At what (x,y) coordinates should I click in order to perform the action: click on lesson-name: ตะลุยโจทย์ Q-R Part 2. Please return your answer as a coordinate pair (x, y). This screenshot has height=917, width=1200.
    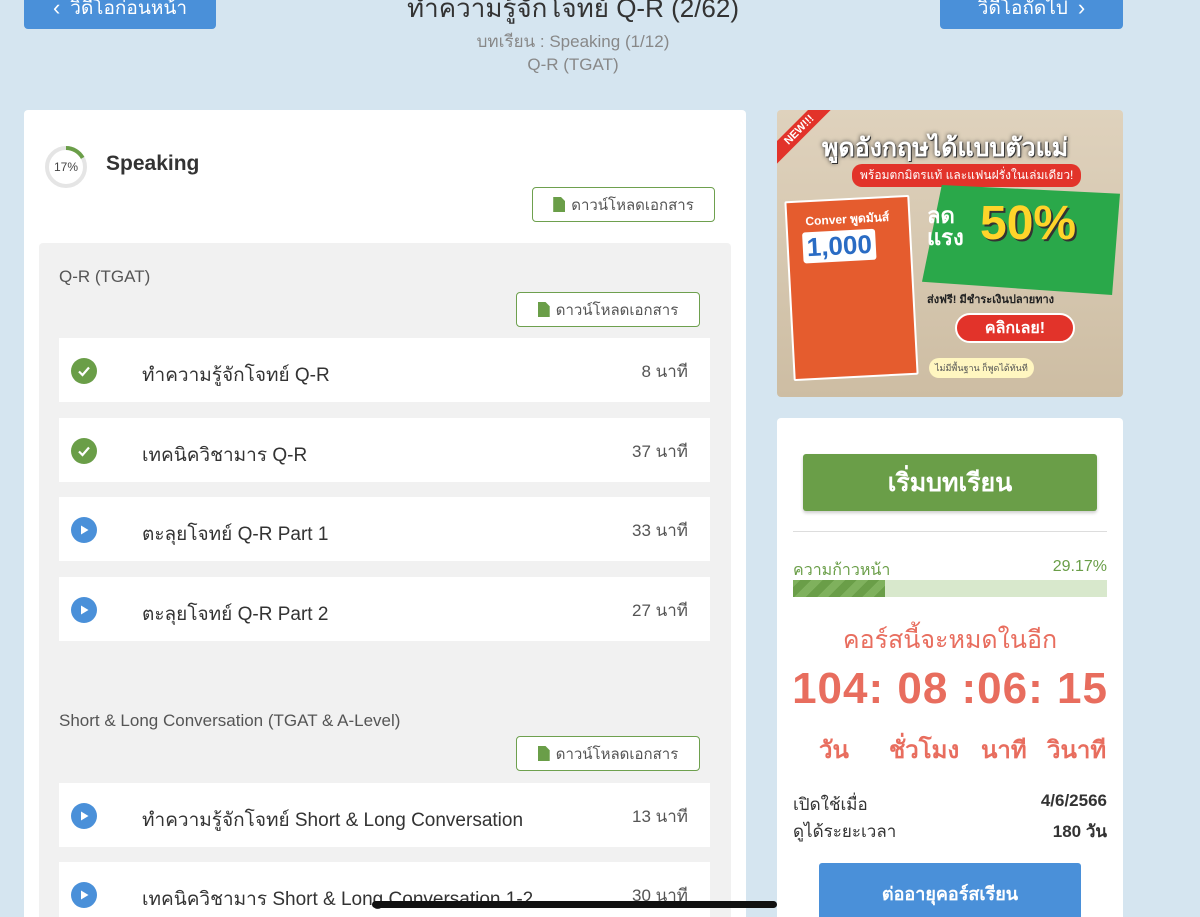
    Looking at the image, I should click on (235, 614).